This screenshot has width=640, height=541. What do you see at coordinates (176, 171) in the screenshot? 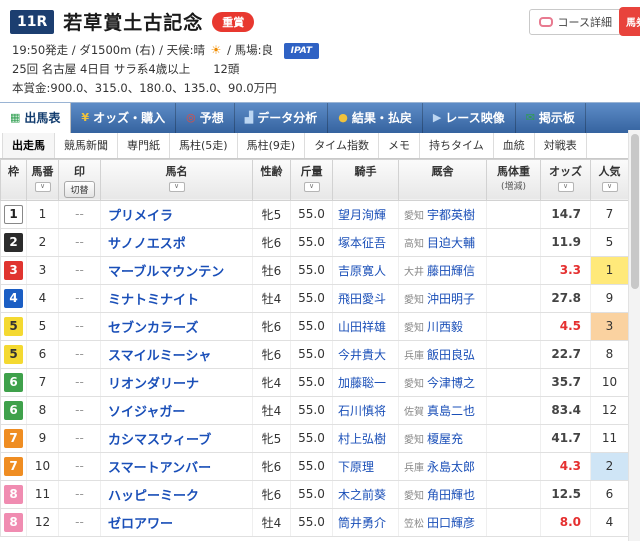
I see `column-header-label: 馬名` at bounding box center [176, 171].